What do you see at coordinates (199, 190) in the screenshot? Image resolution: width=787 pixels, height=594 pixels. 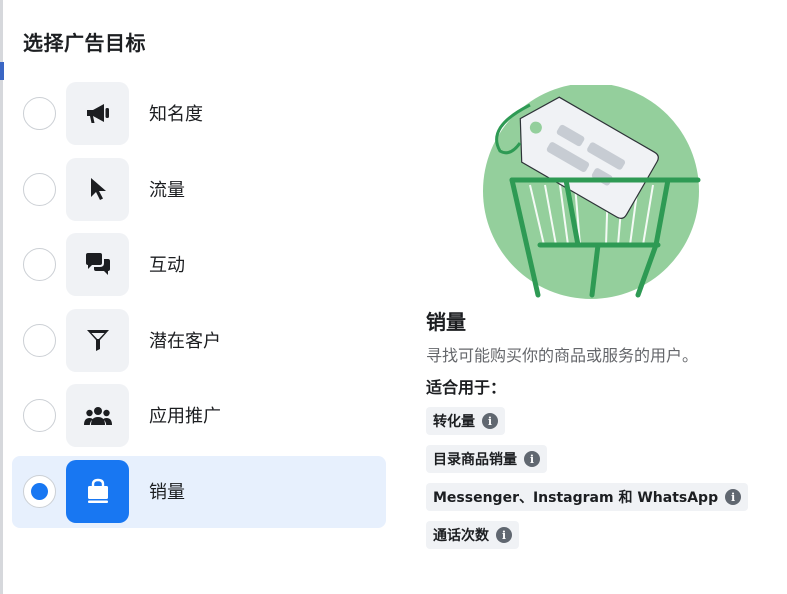 I see `objective-option-traffic: 流量` at bounding box center [199, 190].